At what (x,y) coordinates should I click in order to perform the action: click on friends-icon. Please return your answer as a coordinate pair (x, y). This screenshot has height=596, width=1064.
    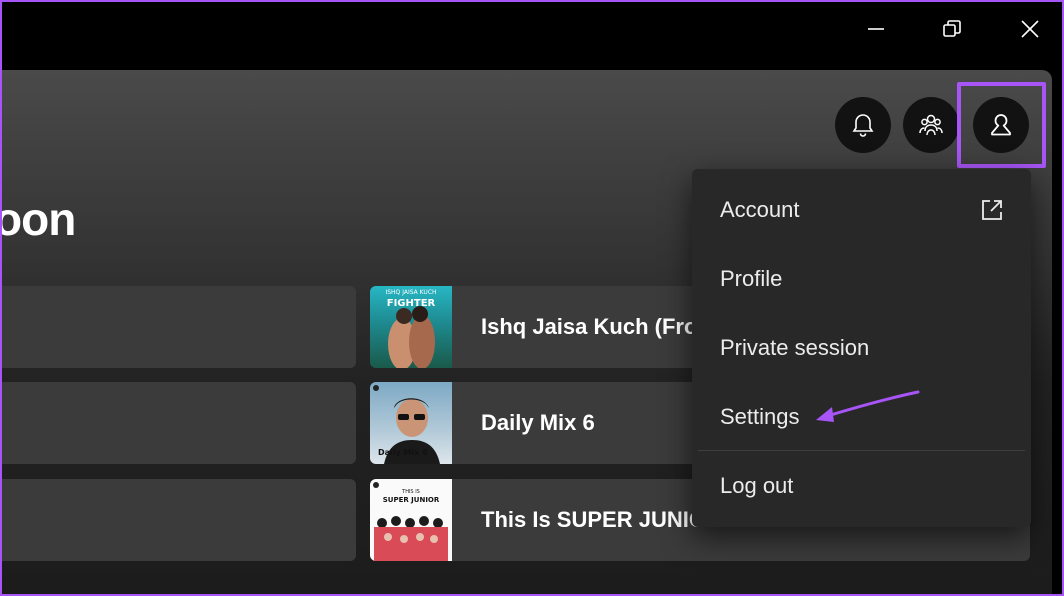
    Looking at the image, I should click on (931, 125).